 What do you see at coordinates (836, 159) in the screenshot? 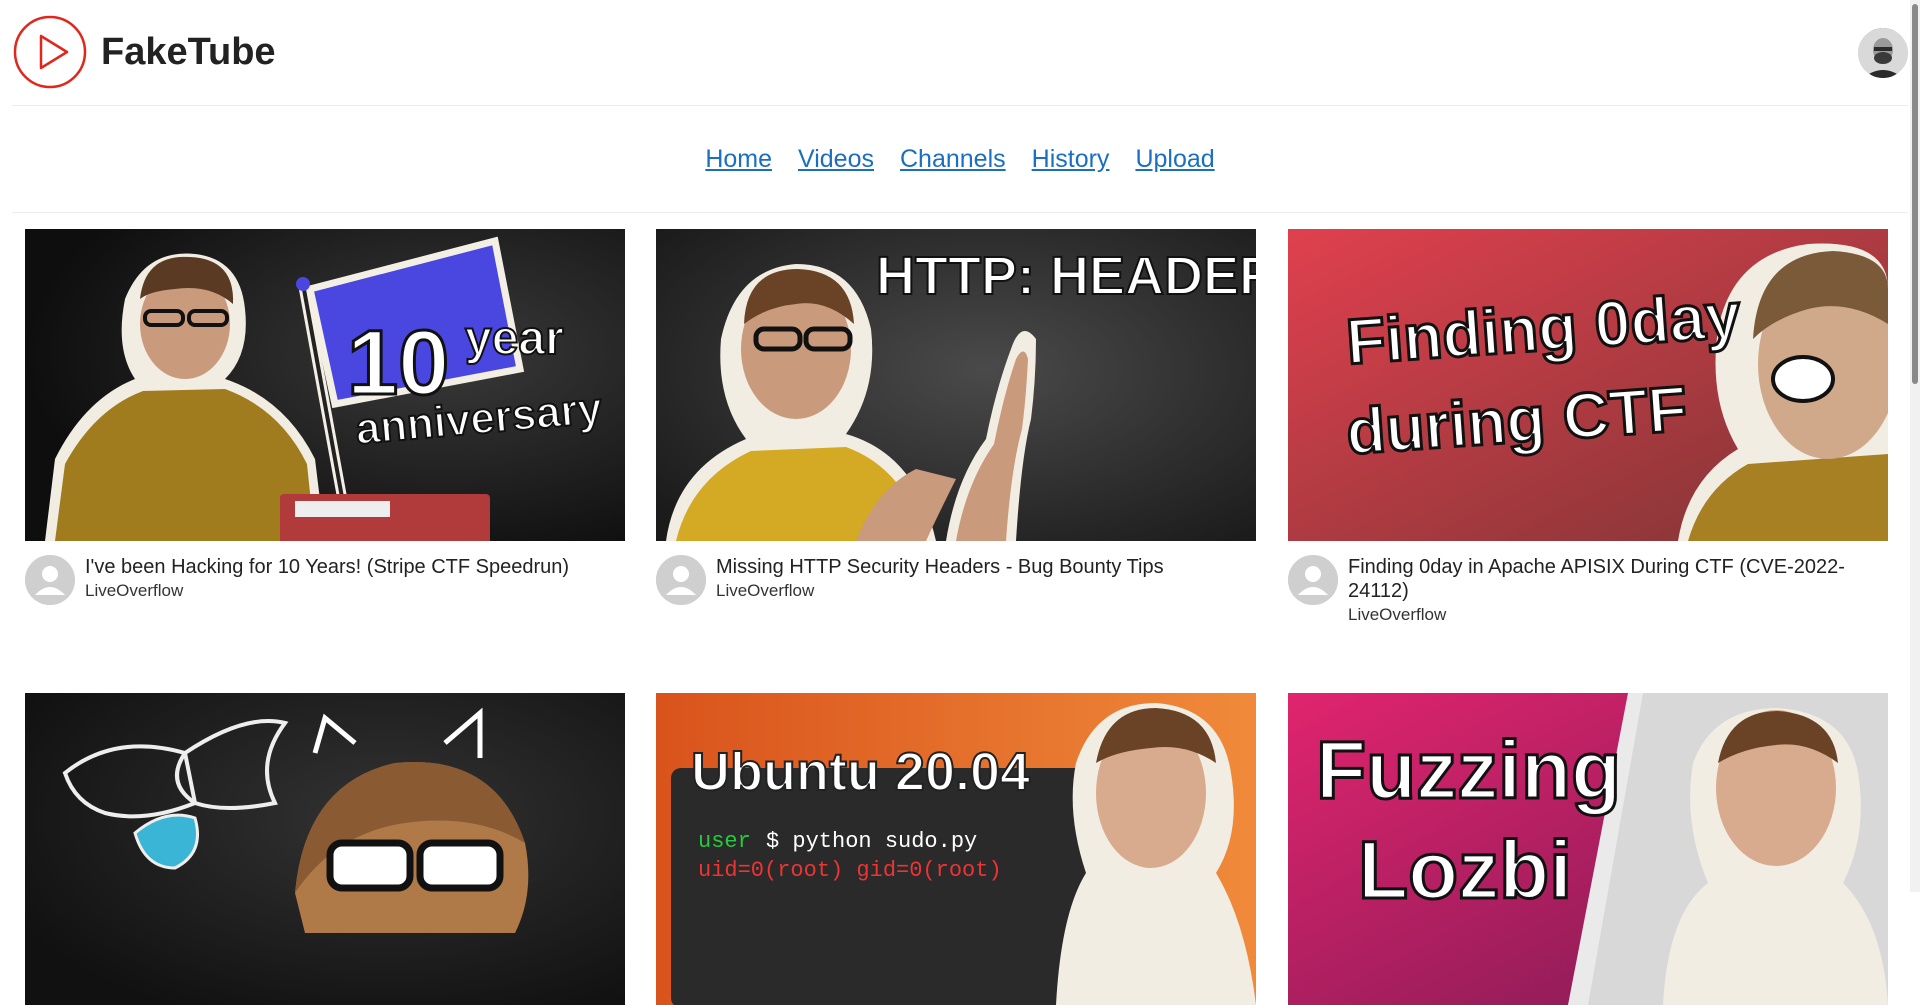
I see `nav-videos-link: Videos` at bounding box center [836, 159].